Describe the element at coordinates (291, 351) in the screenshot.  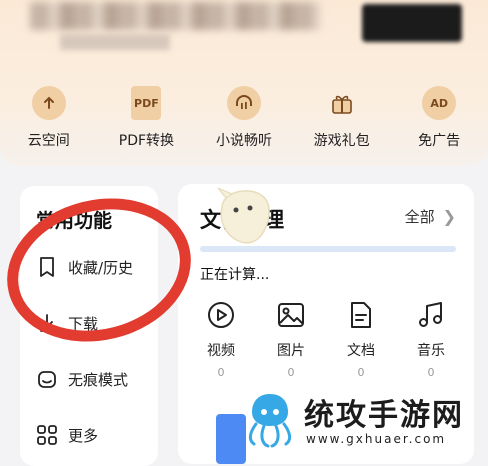
I see `file-category-name: 图片` at that location.